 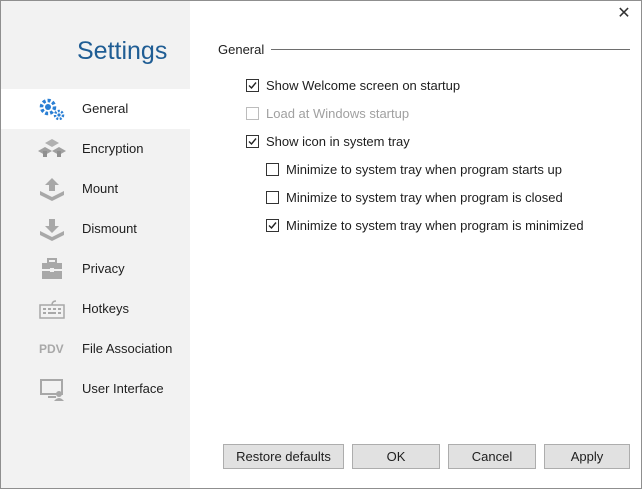 I want to click on option-row: Show icon in system tray, so click(x=328, y=141).